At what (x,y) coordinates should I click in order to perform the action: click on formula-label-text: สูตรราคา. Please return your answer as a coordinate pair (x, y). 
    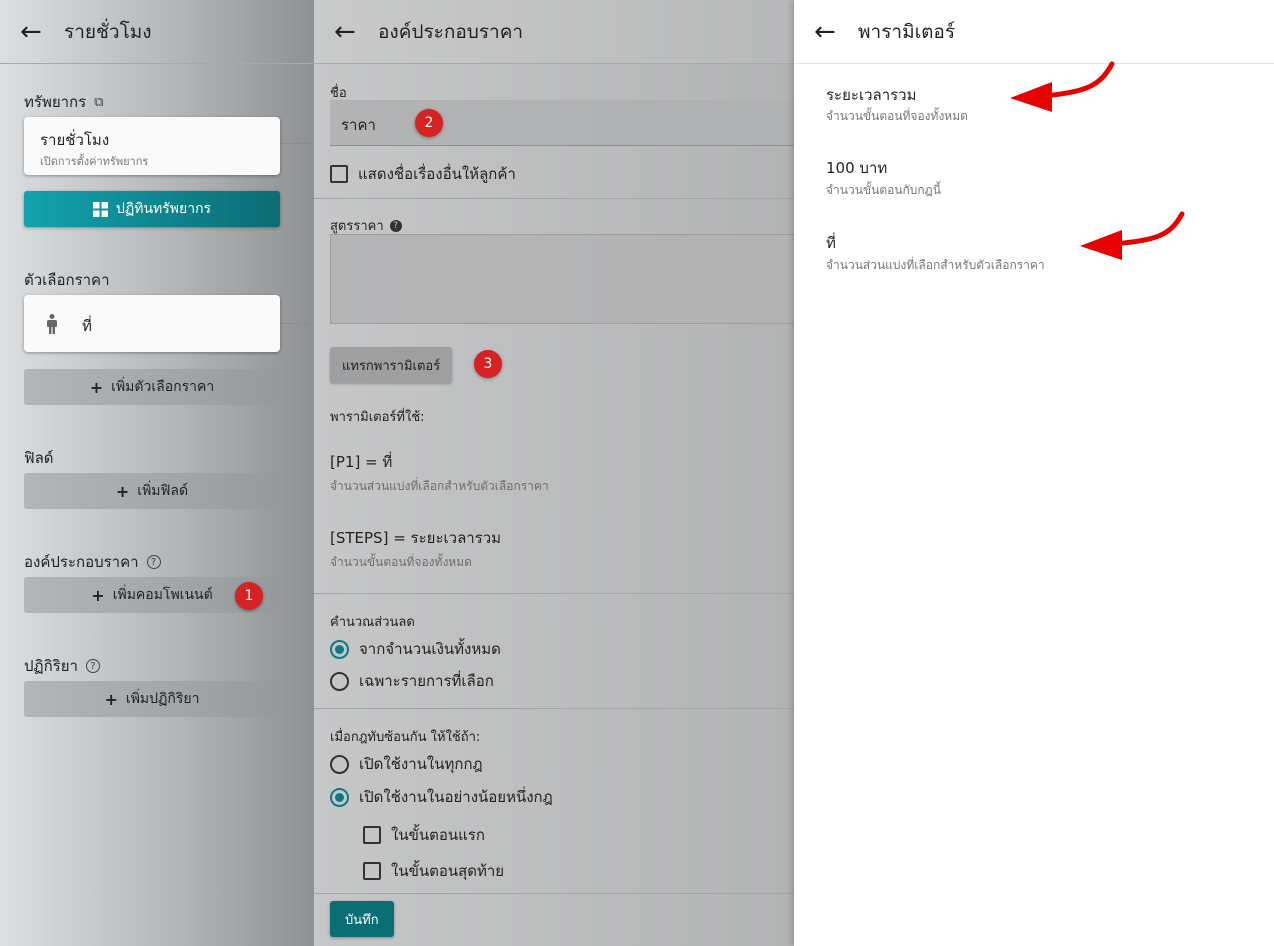
    Looking at the image, I should click on (357, 226).